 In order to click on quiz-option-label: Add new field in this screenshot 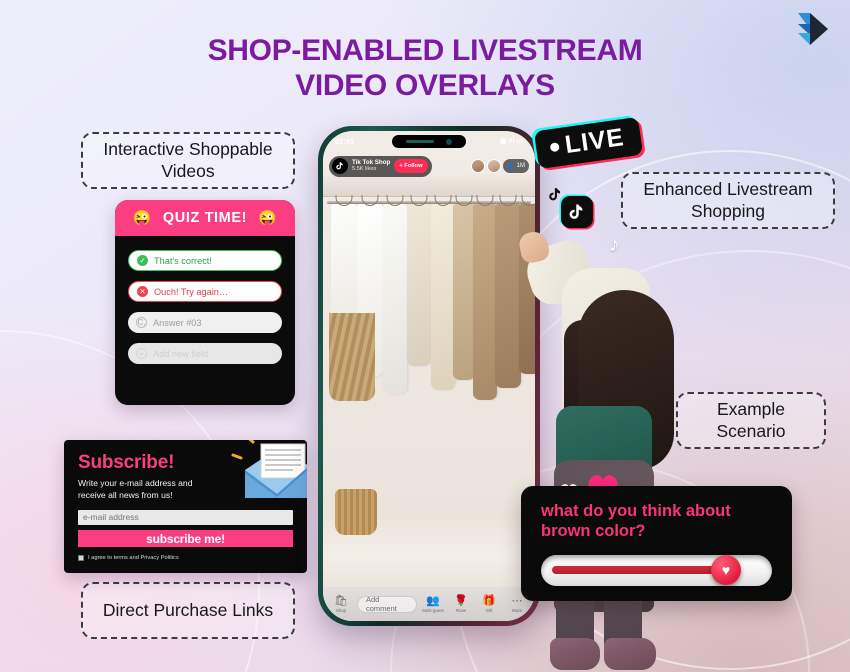, I will do `click(181, 353)`.